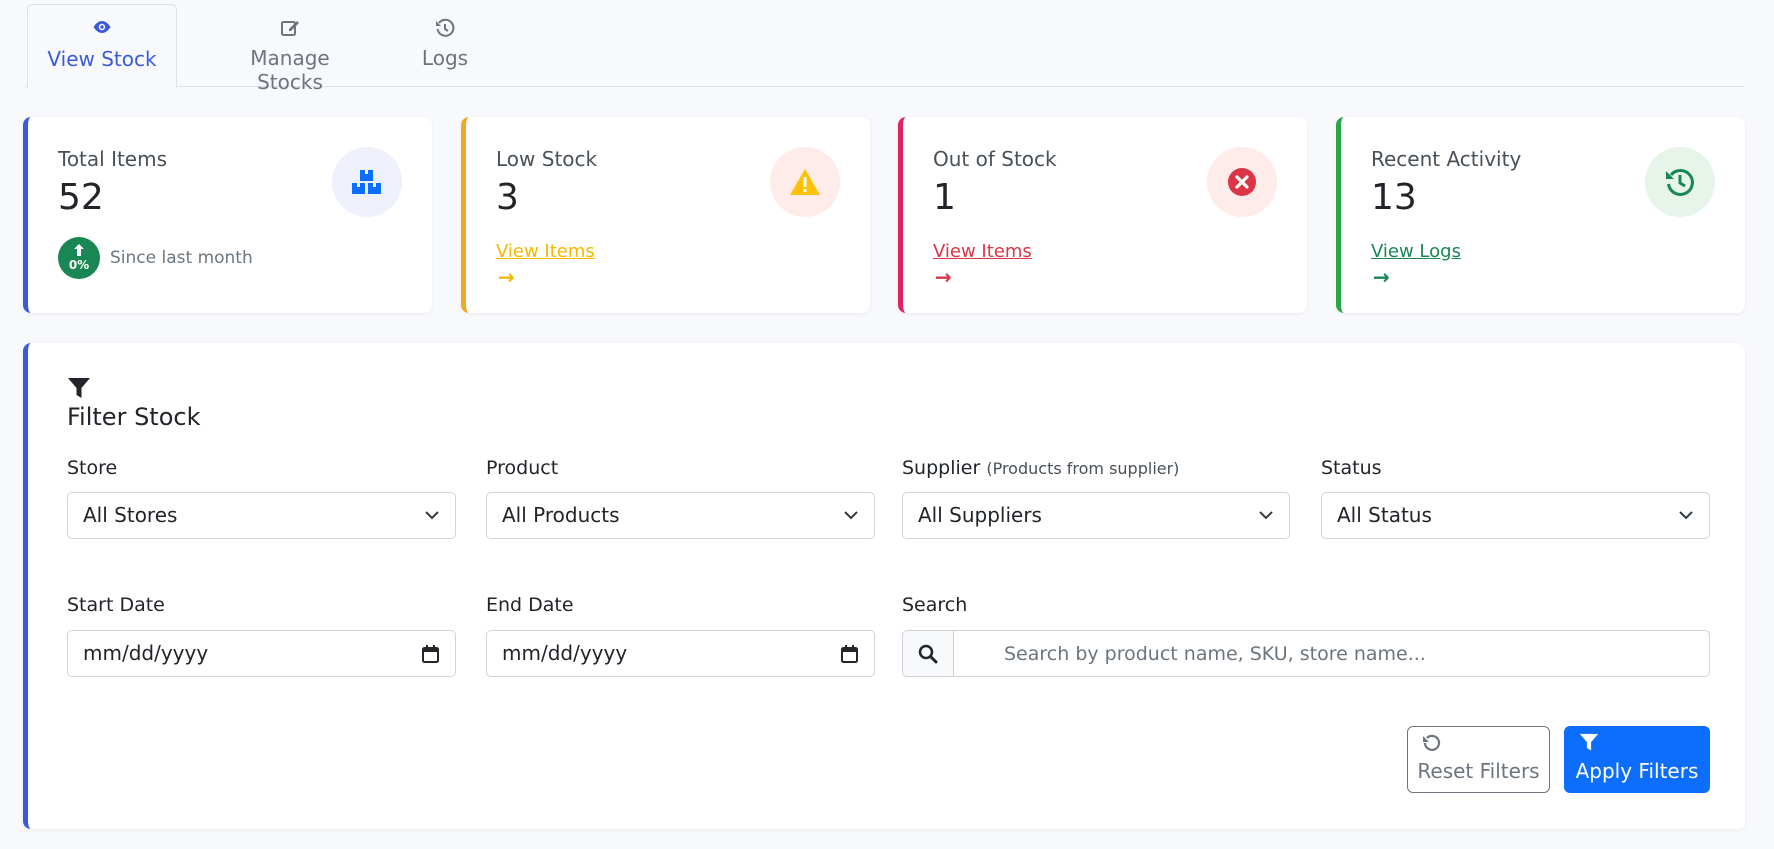 The width and height of the screenshot is (1774, 849). What do you see at coordinates (561, 515) in the screenshot?
I see `product-value: All Products` at bounding box center [561, 515].